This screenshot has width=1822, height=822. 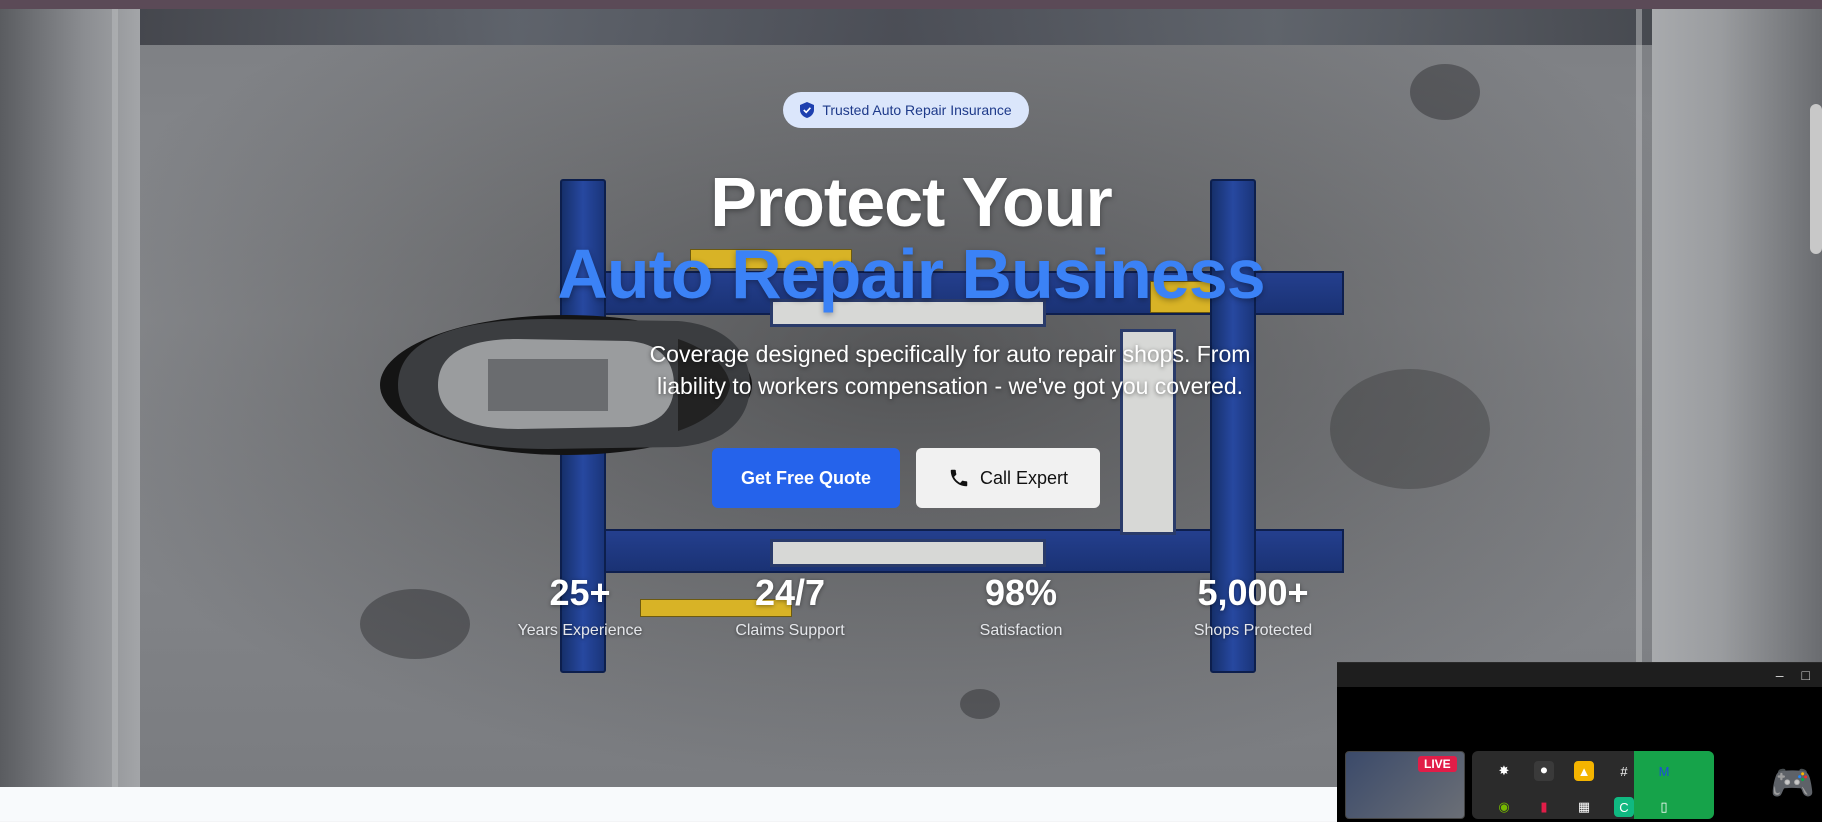 What do you see at coordinates (911, 274) in the screenshot?
I see `hero-title-line2: Auto Repair Business` at bounding box center [911, 274].